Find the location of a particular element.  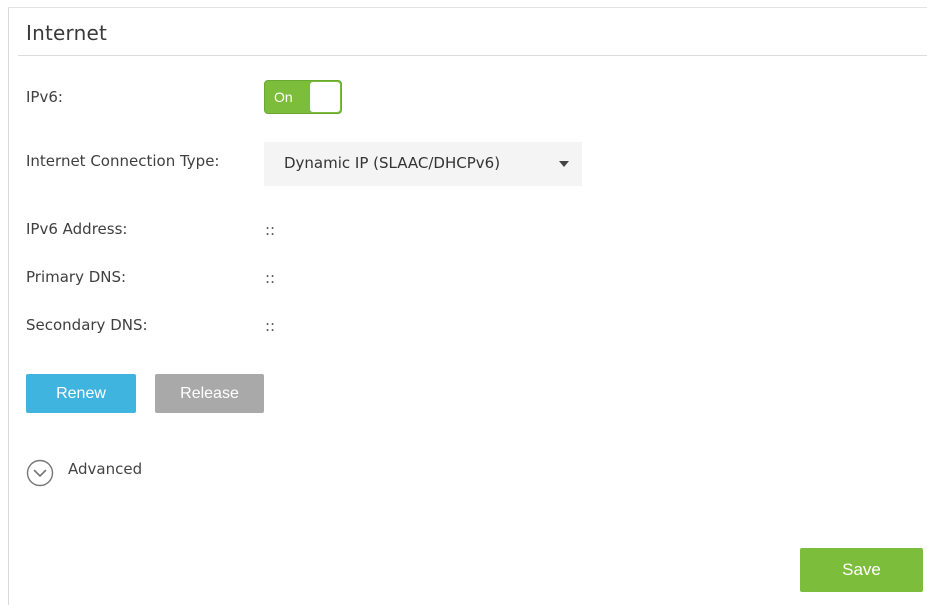

primary-dns-value: :: is located at coordinates (270, 278).